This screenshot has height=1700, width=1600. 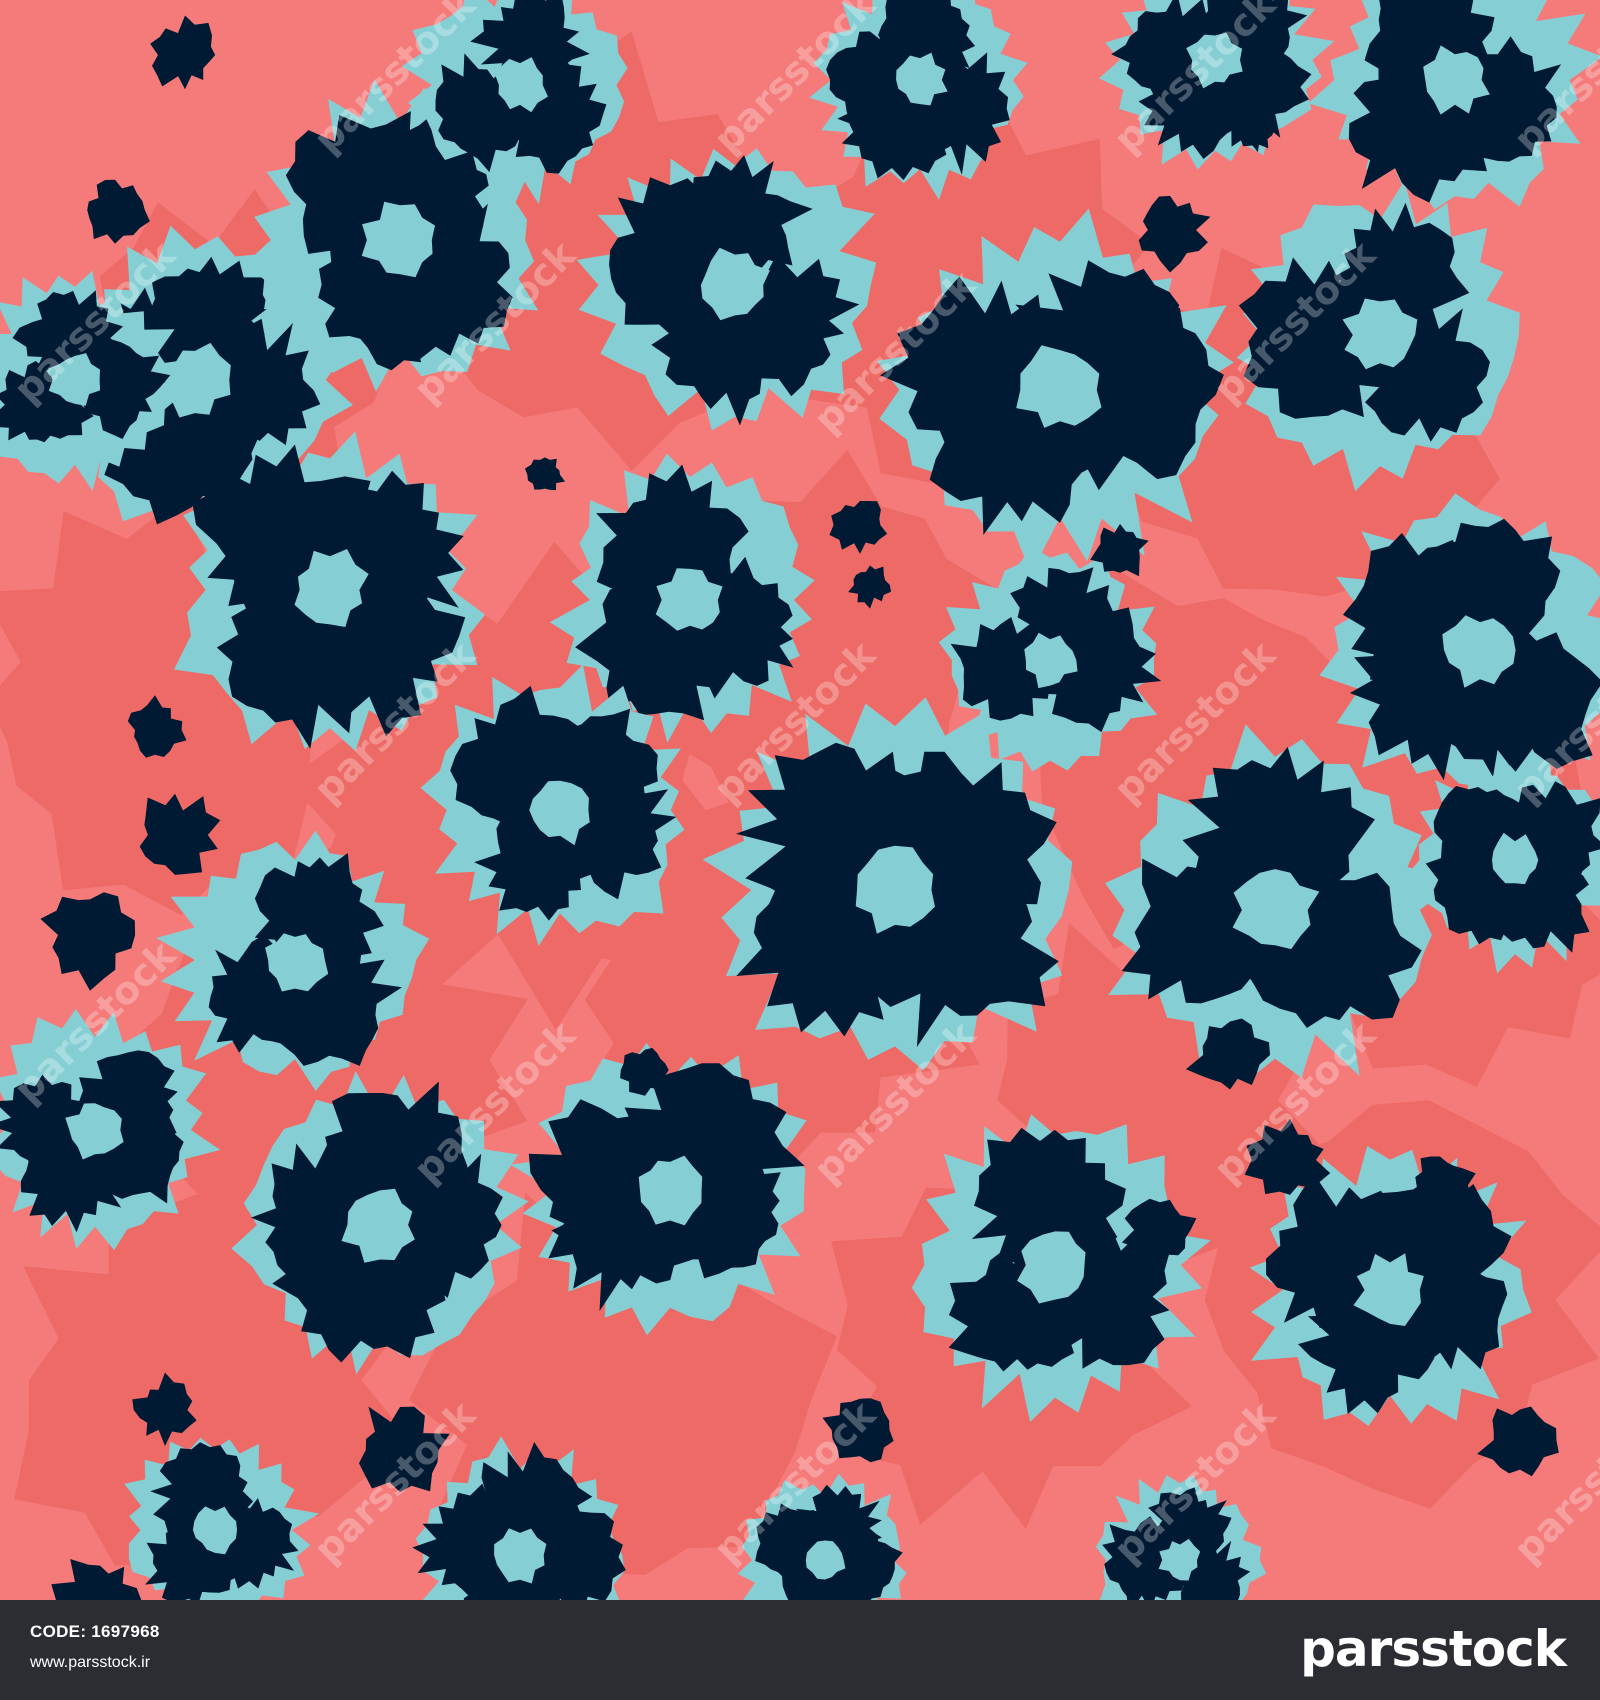 I want to click on brand-name: parsstock, so click(x=1433, y=1649).